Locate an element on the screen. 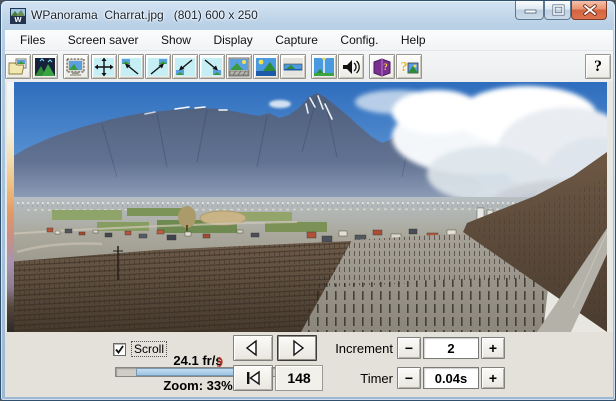 This screenshot has height=401, width=616. increment-label: Increment is located at coordinates (364, 348).